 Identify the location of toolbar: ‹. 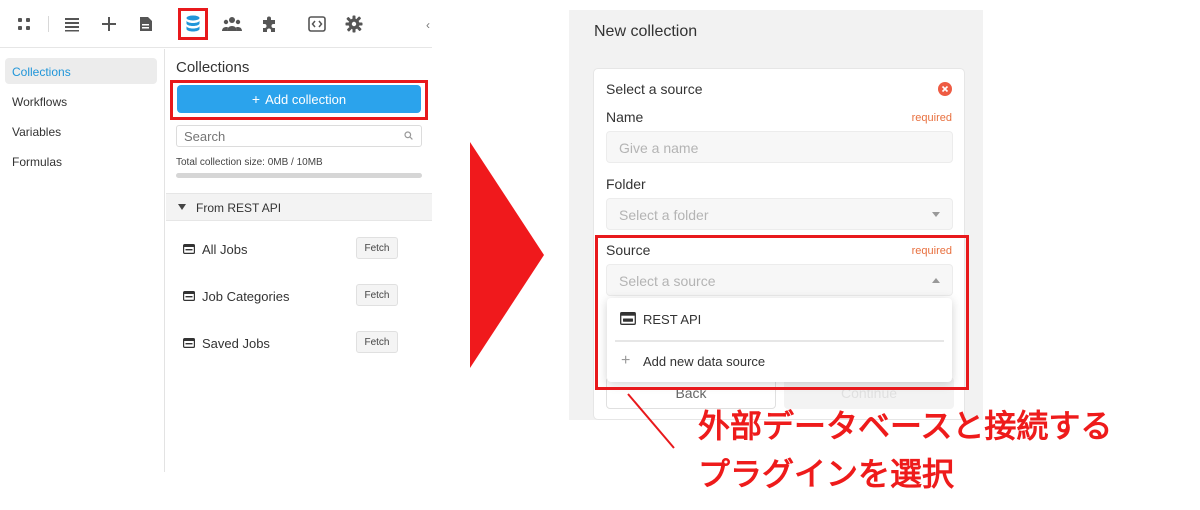
(216, 24).